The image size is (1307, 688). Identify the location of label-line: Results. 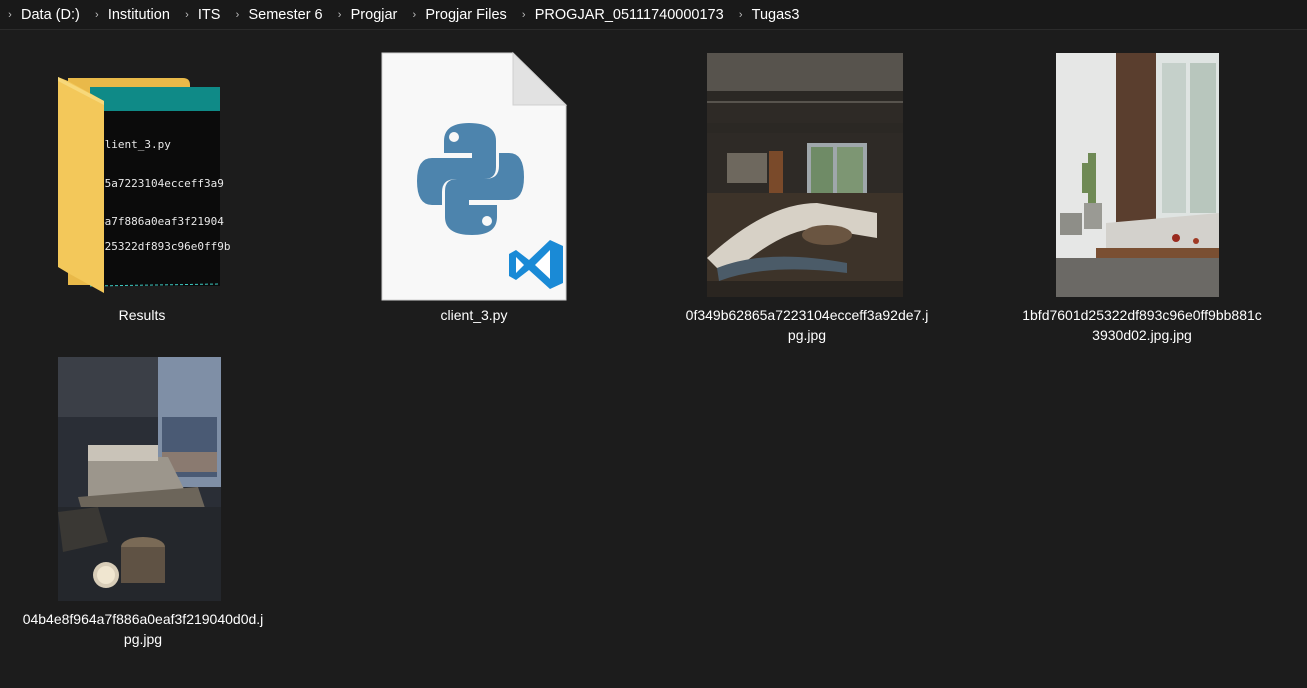
(142, 315).